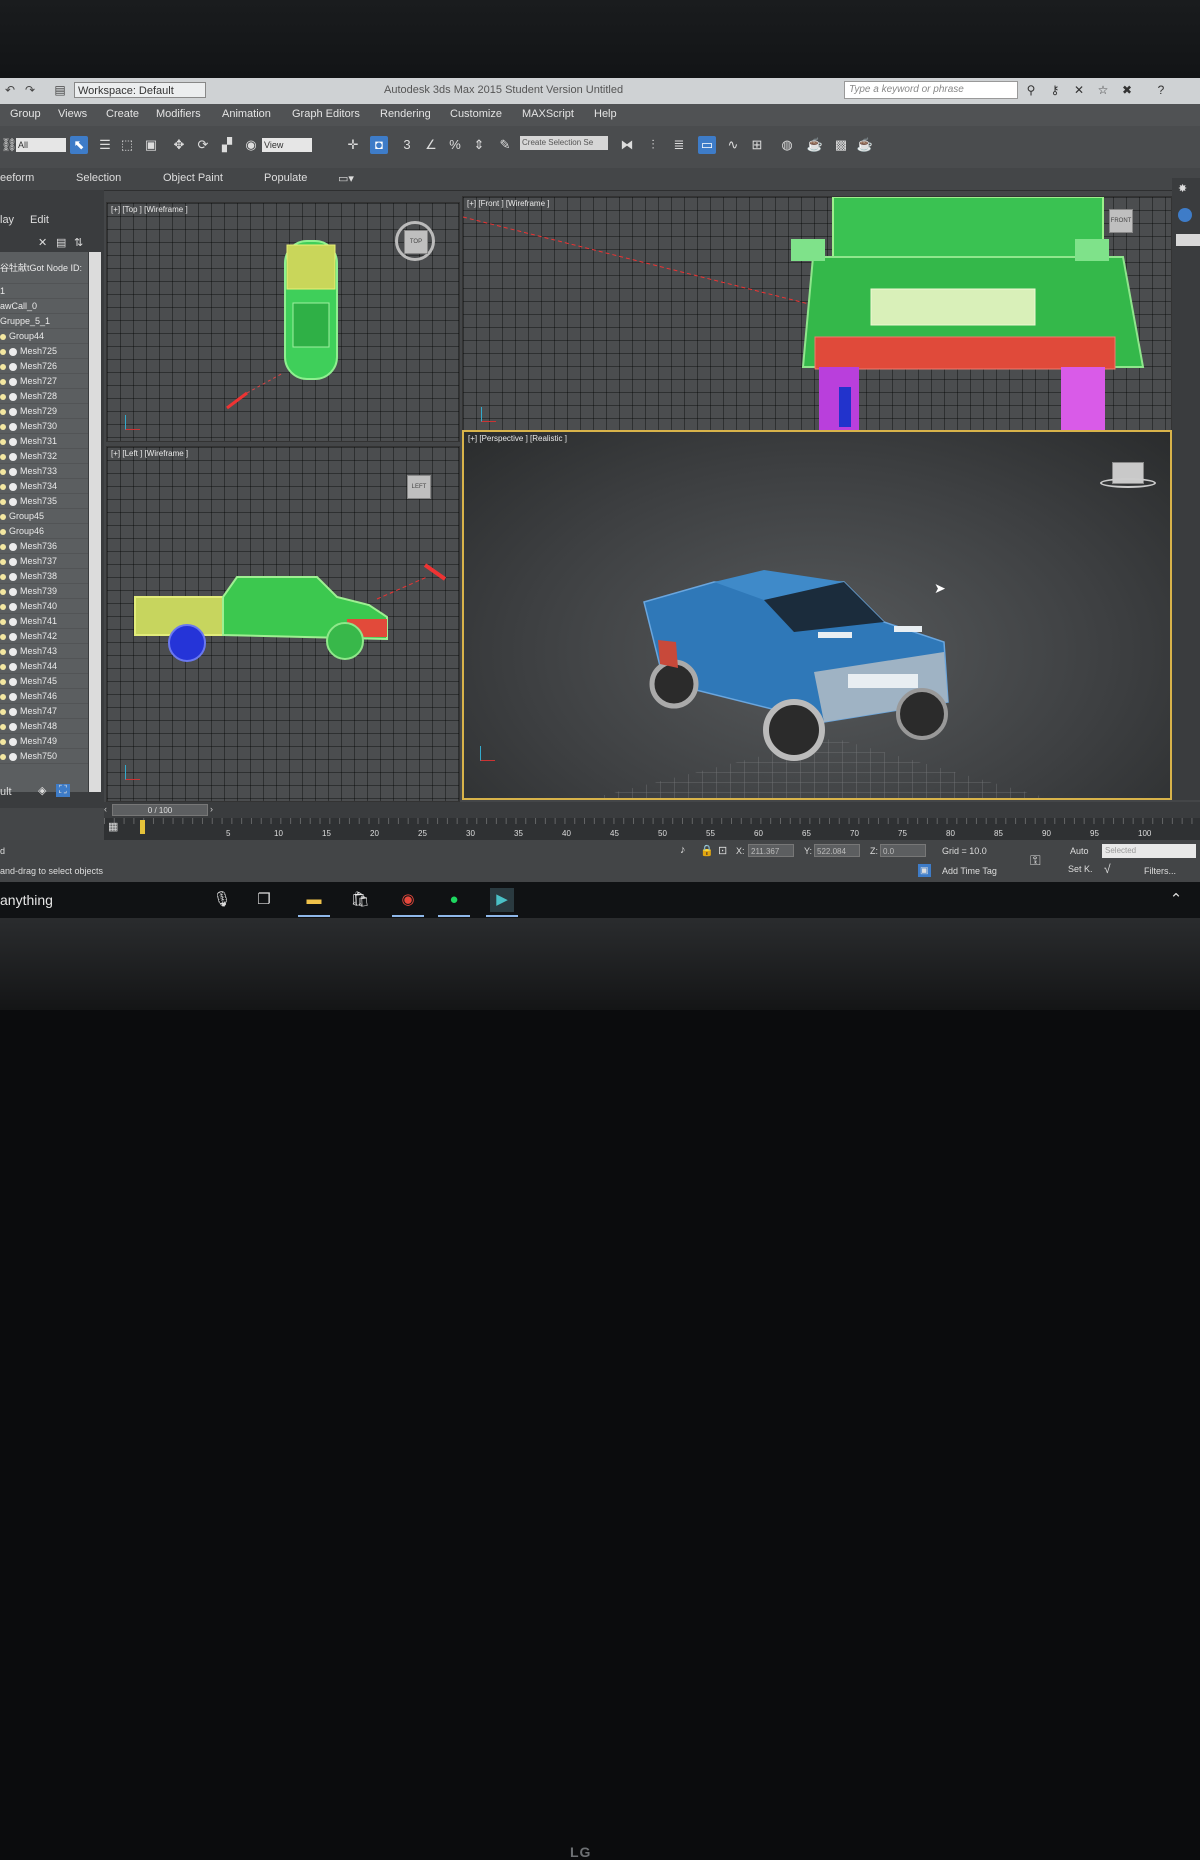  What do you see at coordinates (95, 522) in the screenshot?
I see `tree-scrollbar` at bounding box center [95, 522].